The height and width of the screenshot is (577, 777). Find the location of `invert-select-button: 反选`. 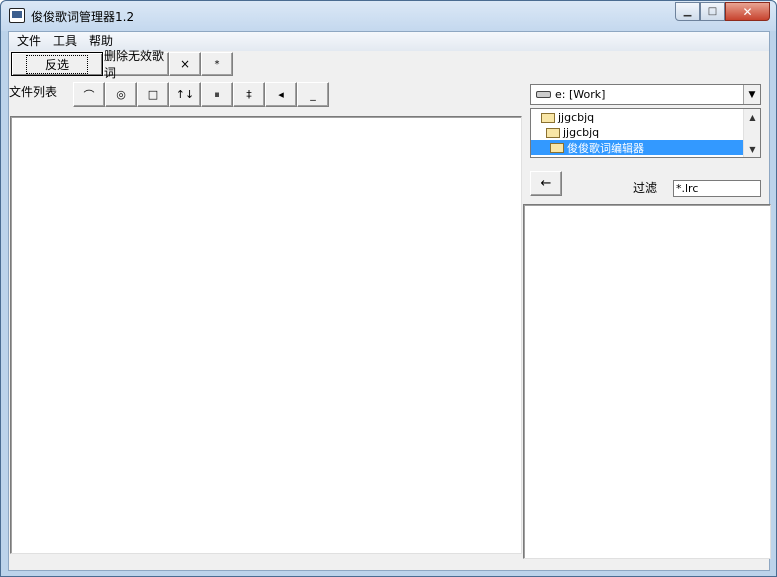

invert-select-button: 反选 is located at coordinates (57, 64).